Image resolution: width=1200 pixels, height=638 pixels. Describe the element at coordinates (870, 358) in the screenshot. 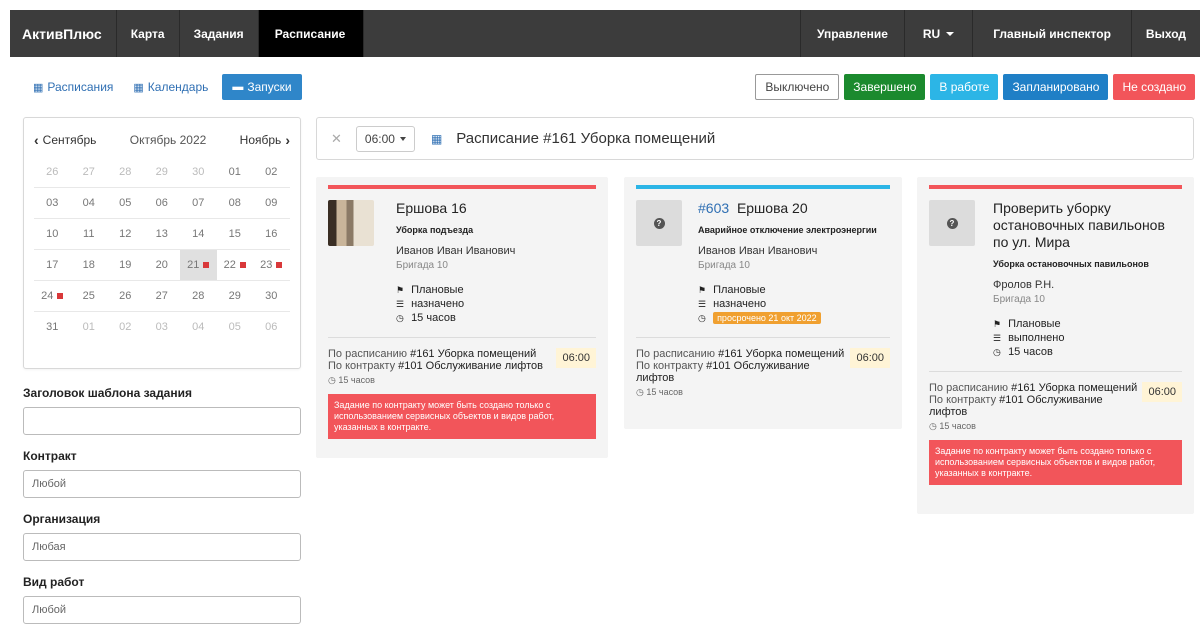

I see `start-time-badge: 06:00` at that location.